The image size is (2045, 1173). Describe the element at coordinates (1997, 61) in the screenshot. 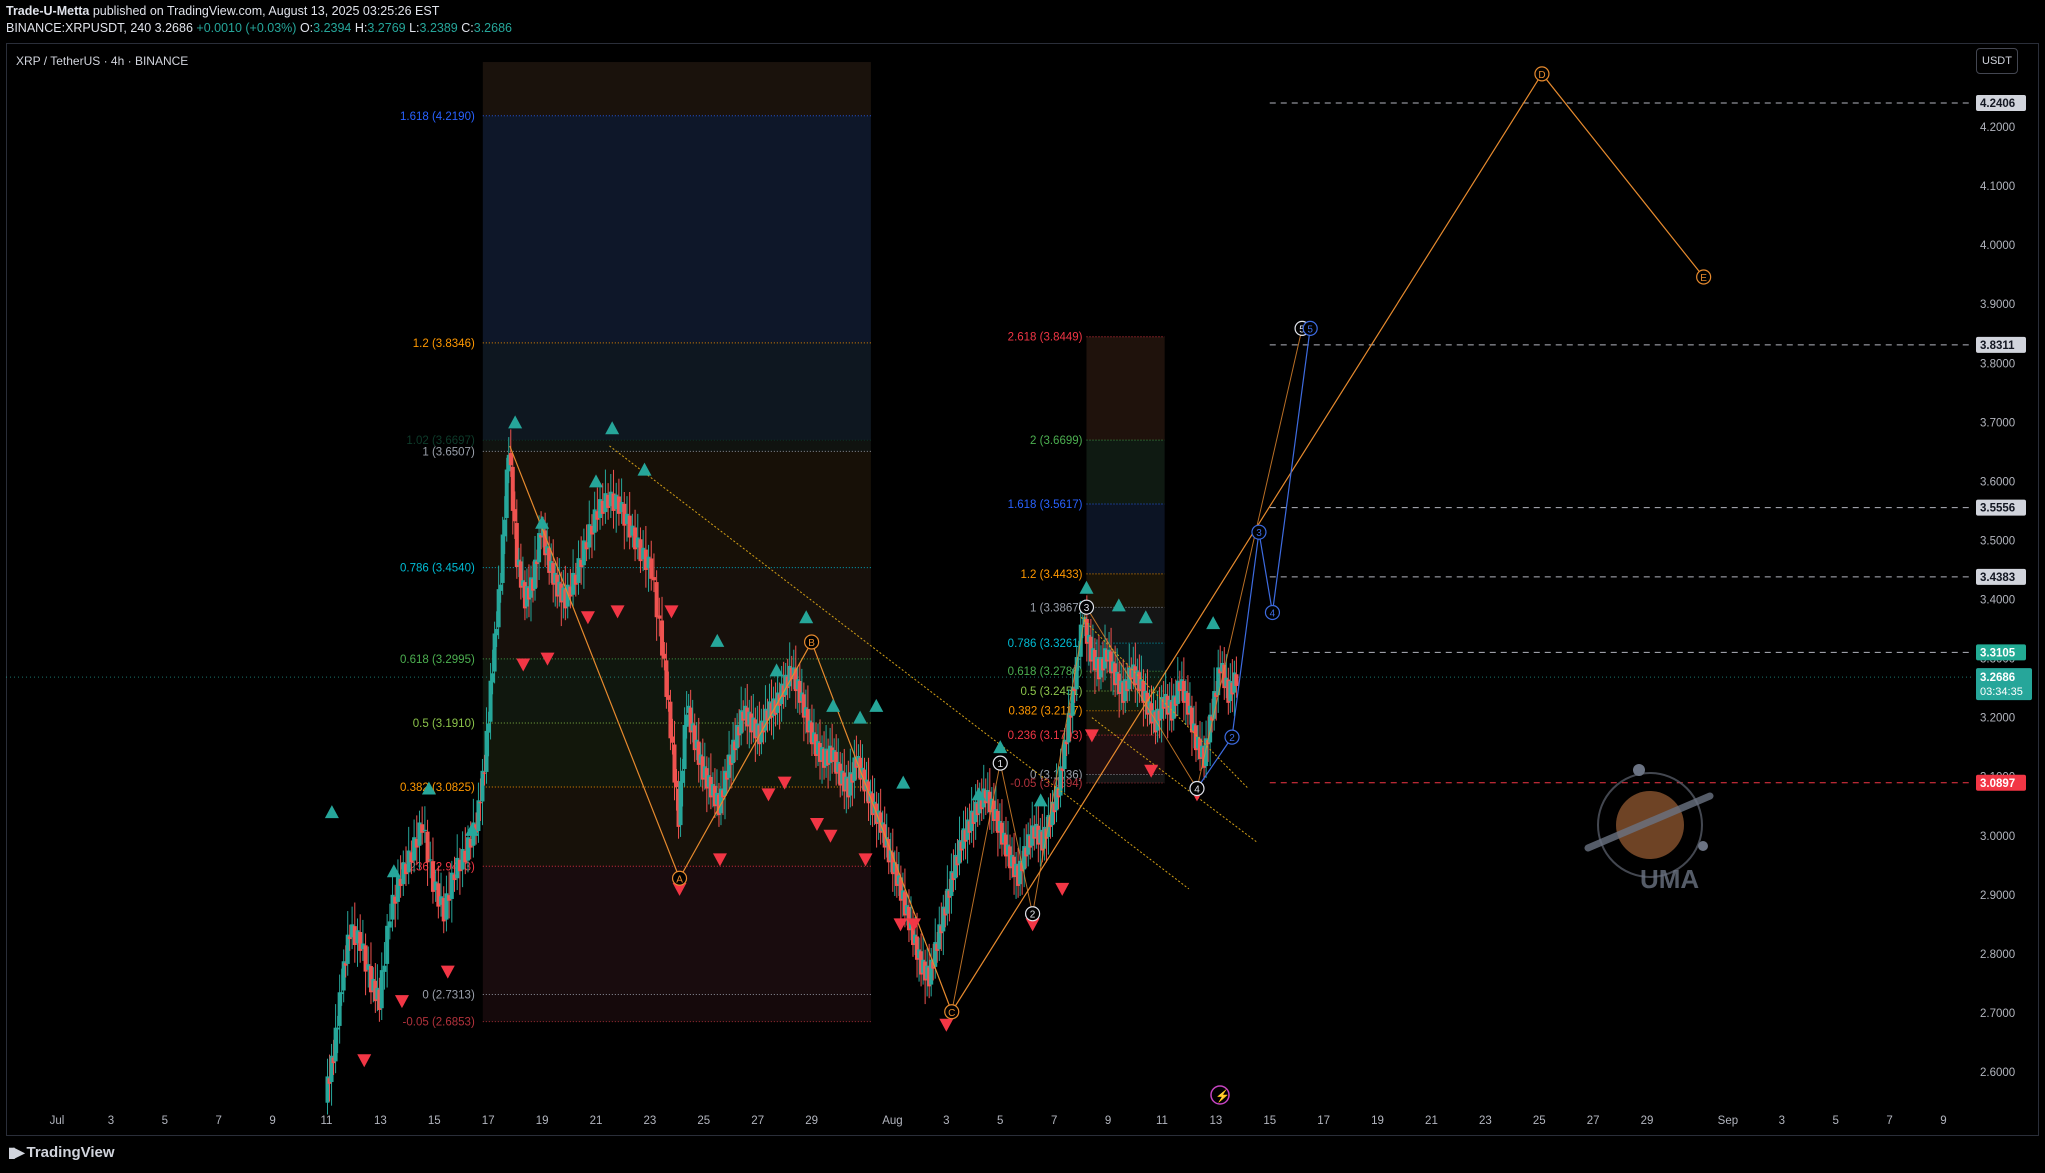

I see `currency-button: USDT` at that location.